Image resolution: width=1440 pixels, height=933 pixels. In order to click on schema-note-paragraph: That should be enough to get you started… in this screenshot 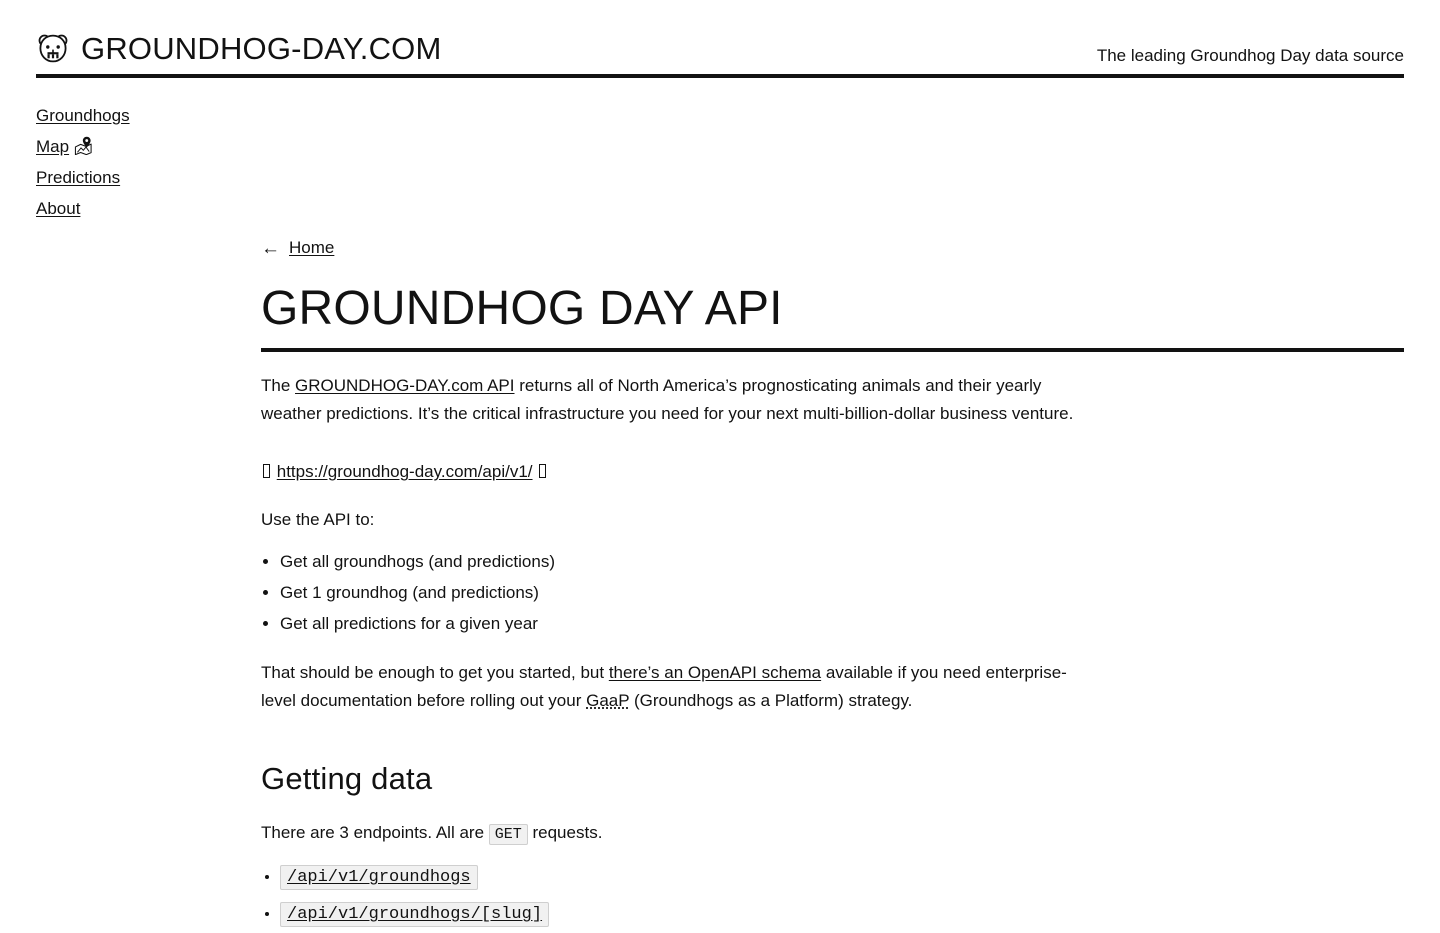, I will do `click(681, 687)`.